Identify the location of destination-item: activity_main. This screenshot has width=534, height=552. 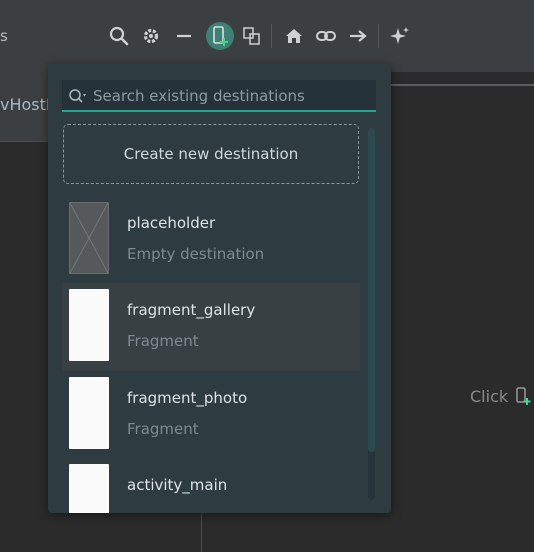
(211, 485).